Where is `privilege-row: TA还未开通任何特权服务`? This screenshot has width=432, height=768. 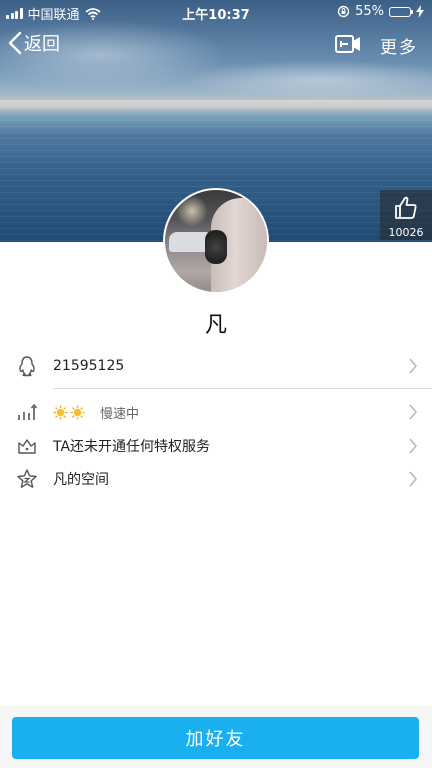 privilege-row: TA还未开通任何特权服务 is located at coordinates (216, 446).